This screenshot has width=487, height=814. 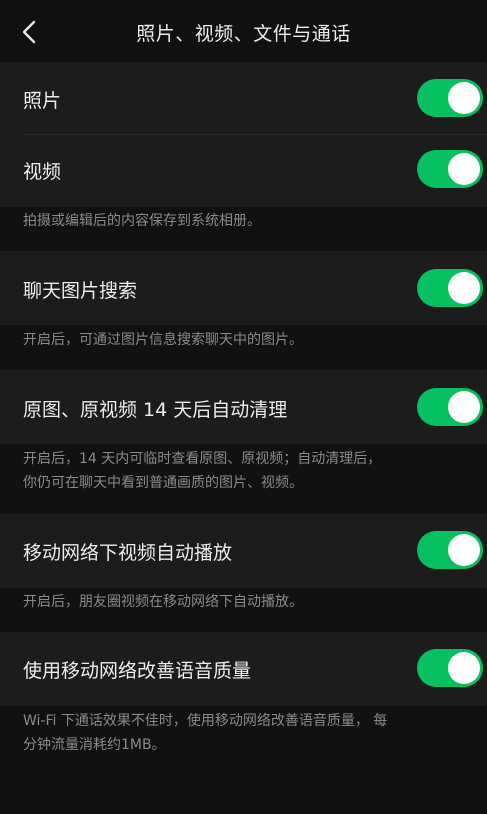 I want to click on chat-image-search-toggle, so click(x=450, y=288).